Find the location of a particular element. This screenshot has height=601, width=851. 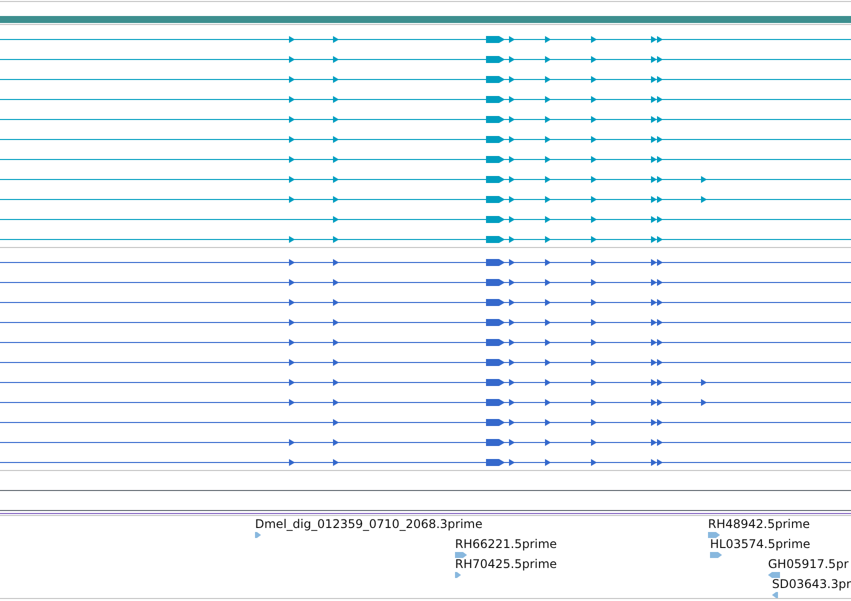

feature-label: RH70425.5prime is located at coordinates (506, 564).